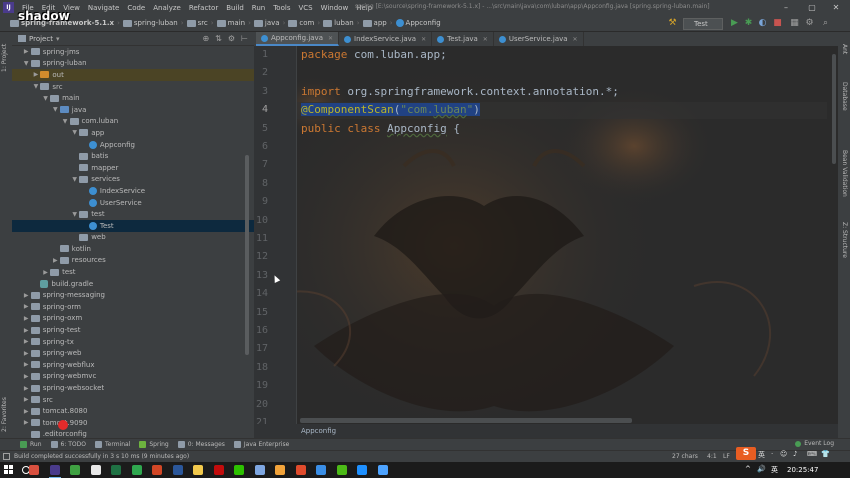  What do you see at coordinates (382, 470) in the screenshot?
I see `chat-icon` at bounding box center [382, 470].